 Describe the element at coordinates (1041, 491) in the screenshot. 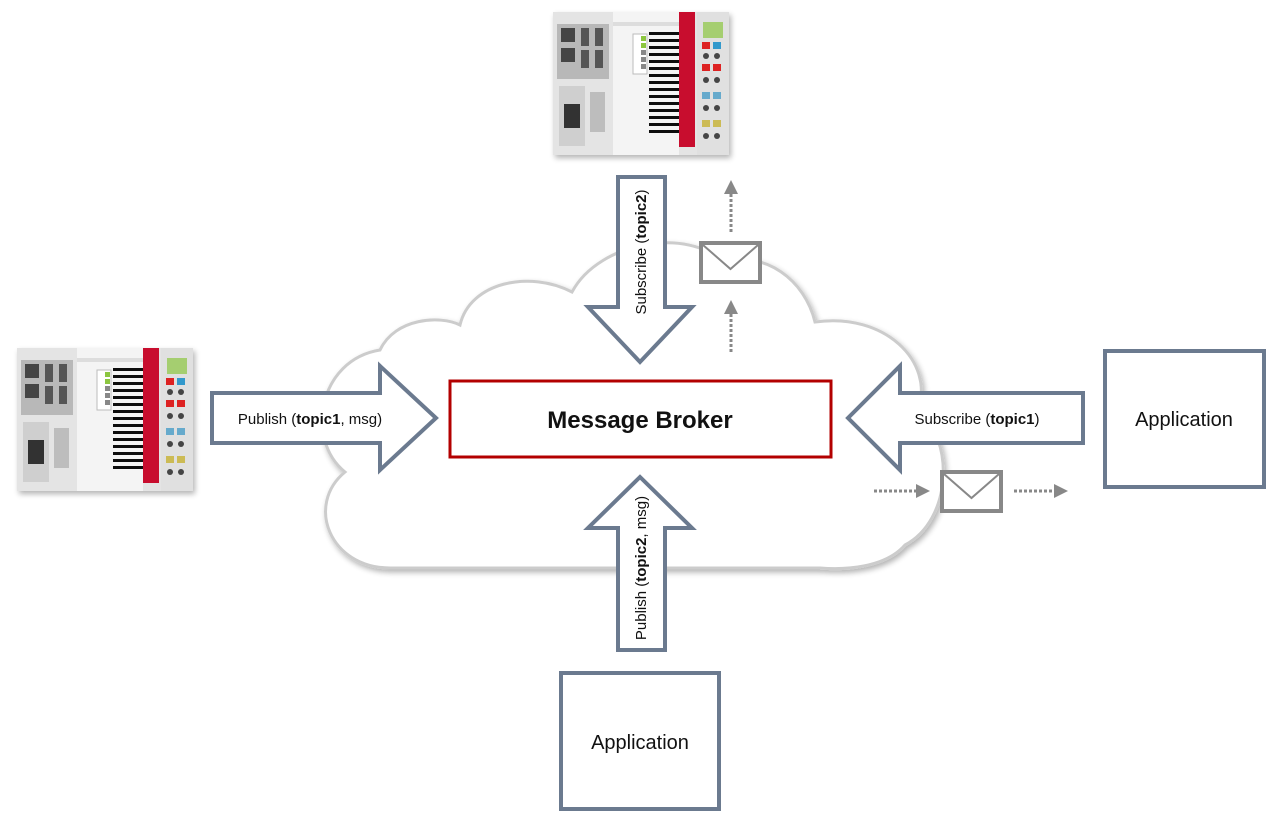

I see `dotted-arrow-right-out` at that location.